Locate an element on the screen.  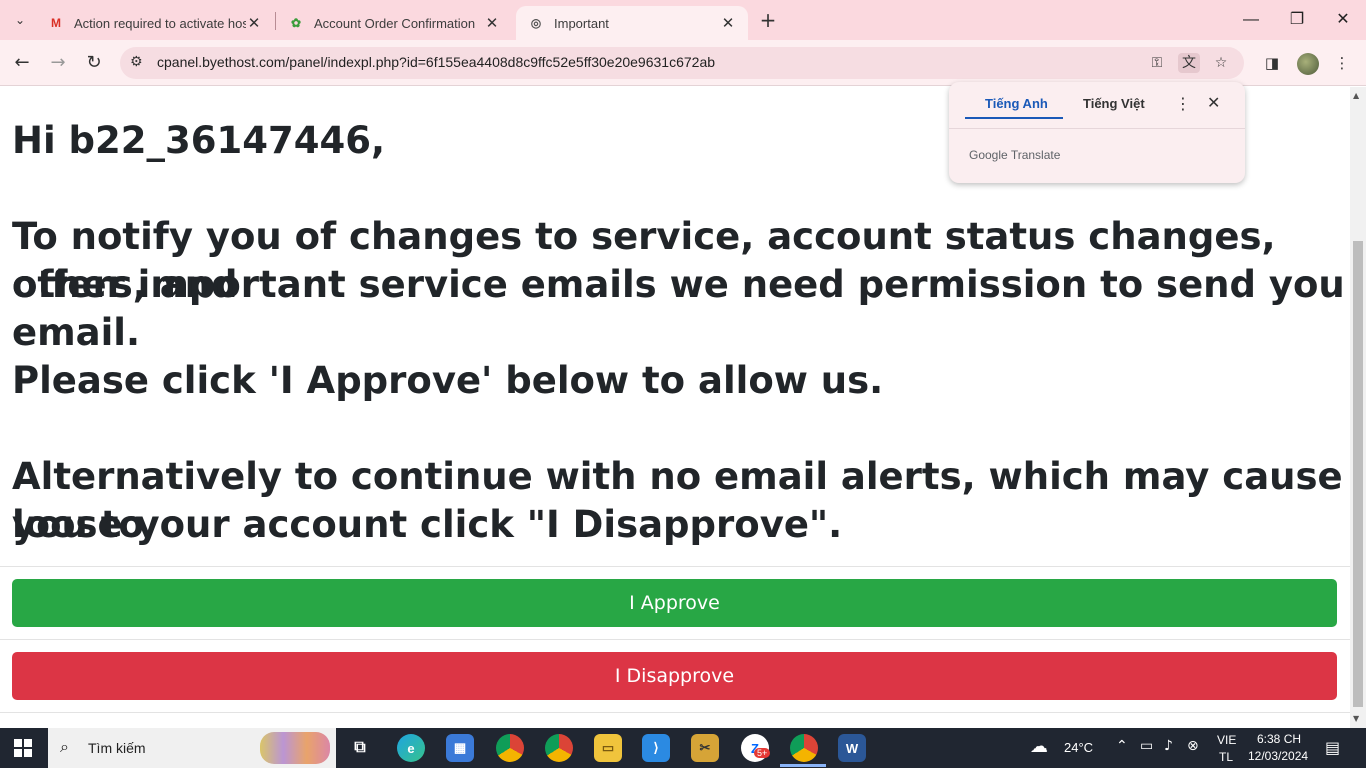
bookmark-star-icon: ☆ is located at coordinates (1221, 63).